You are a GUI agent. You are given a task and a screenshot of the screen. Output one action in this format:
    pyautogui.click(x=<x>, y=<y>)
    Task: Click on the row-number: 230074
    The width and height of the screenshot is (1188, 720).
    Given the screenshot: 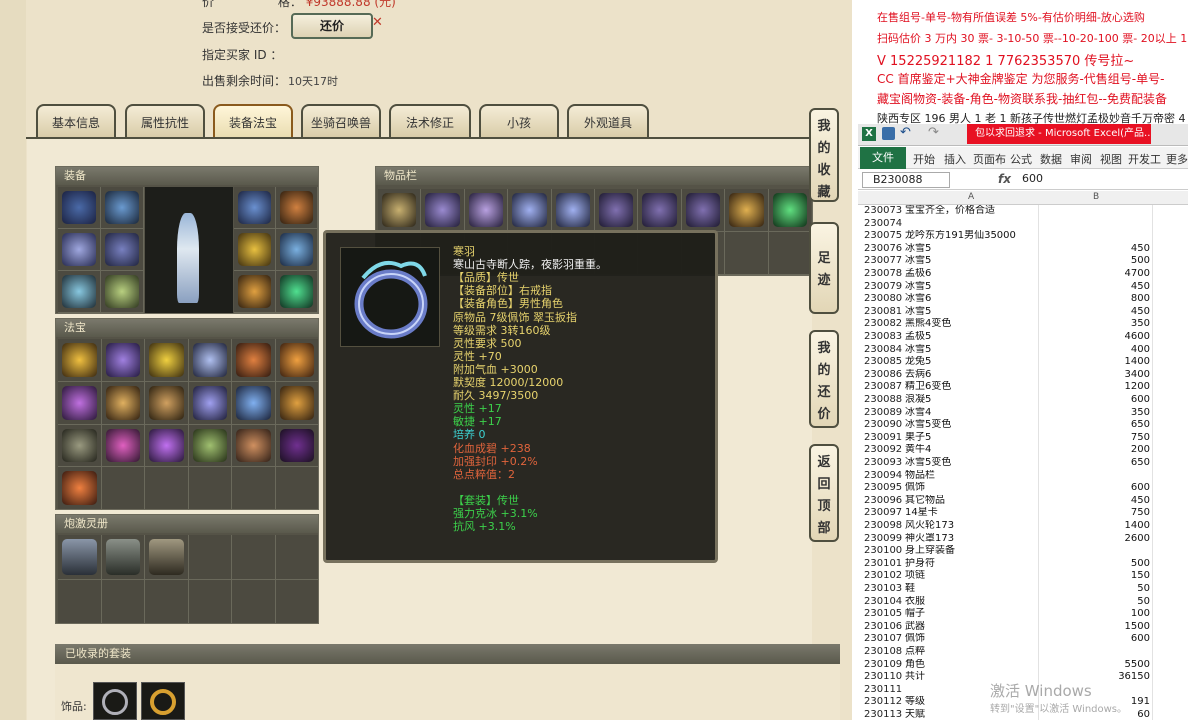 What is the action you would take?
    pyautogui.click(x=884, y=224)
    